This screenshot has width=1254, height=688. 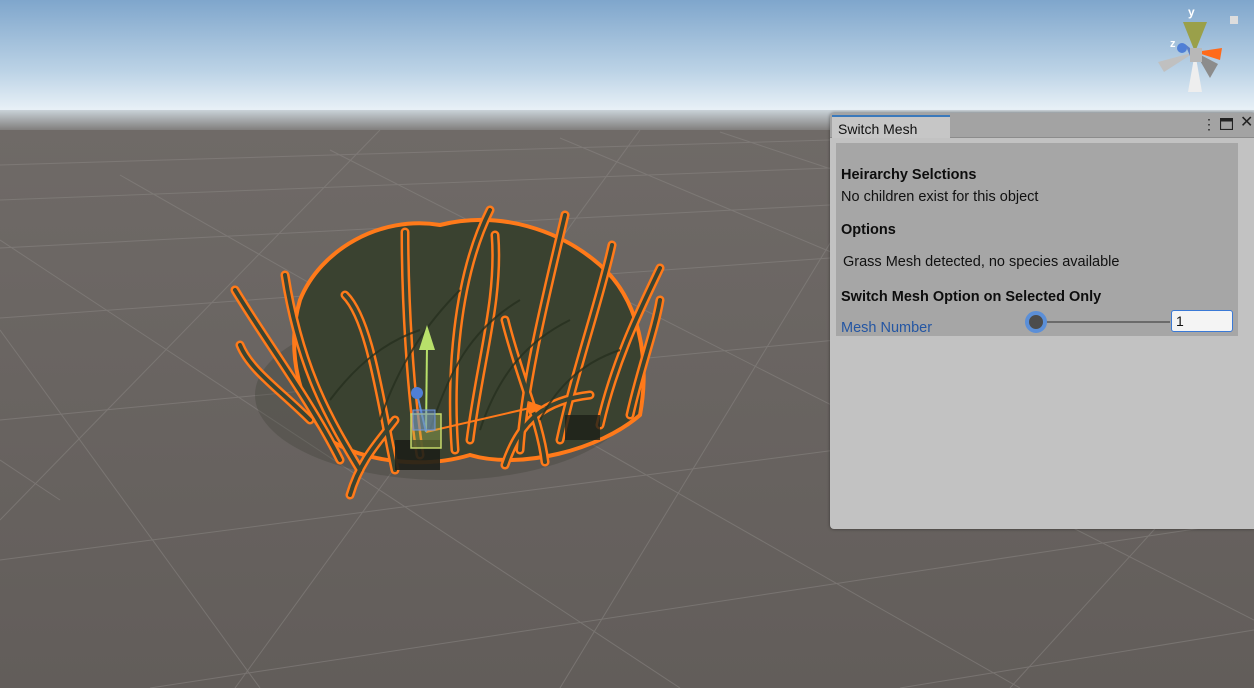 I want to click on mesh-number-field, so click(x=1202, y=321).